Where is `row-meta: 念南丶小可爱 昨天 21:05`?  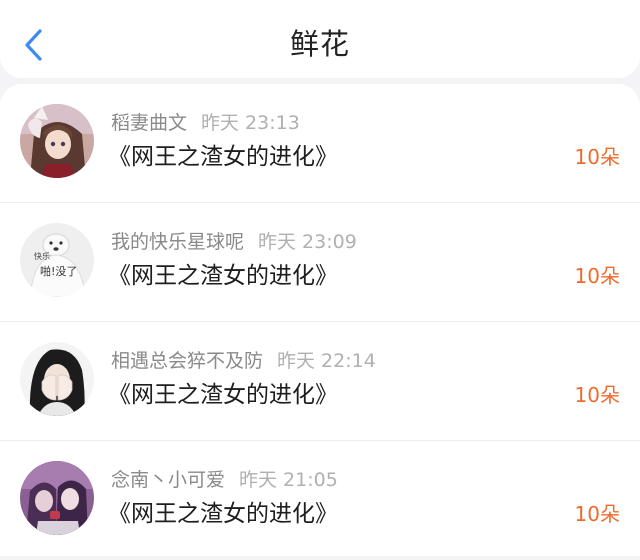
row-meta: 念南丶小可爱 昨天 21:05 is located at coordinates (224, 480).